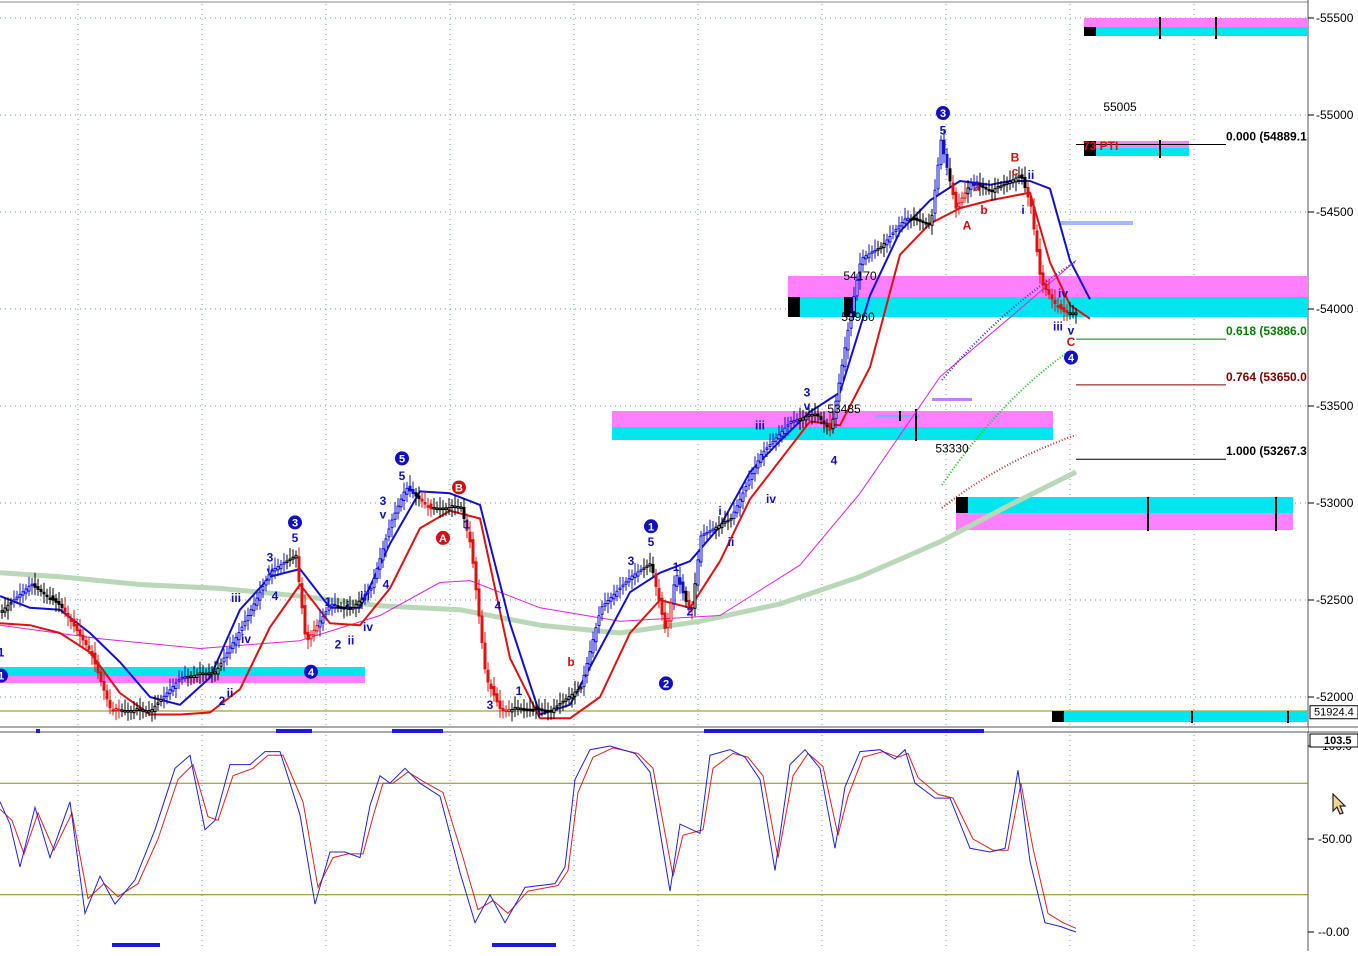  What do you see at coordinates (1022, 210) in the screenshot?
I see `wave-label: i` at bounding box center [1022, 210].